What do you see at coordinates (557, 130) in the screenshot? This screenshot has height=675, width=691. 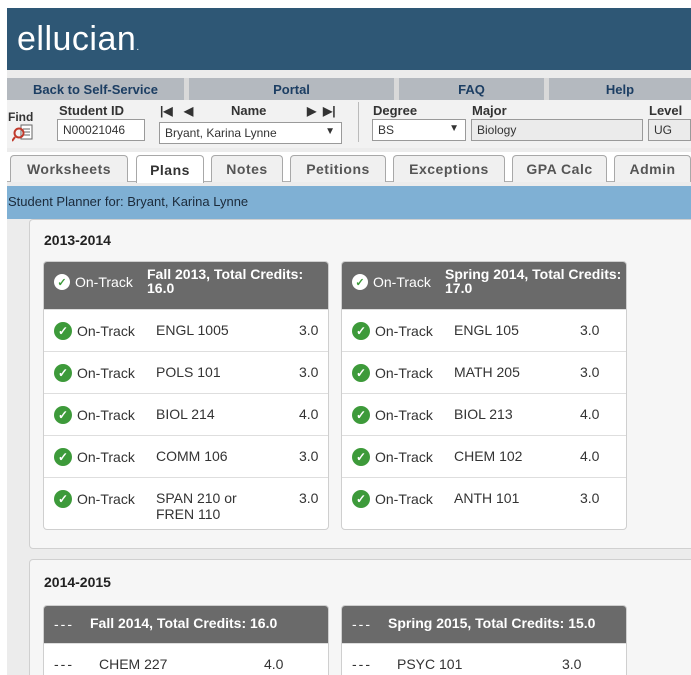 I see `major-field: Biology` at bounding box center [557, 130].